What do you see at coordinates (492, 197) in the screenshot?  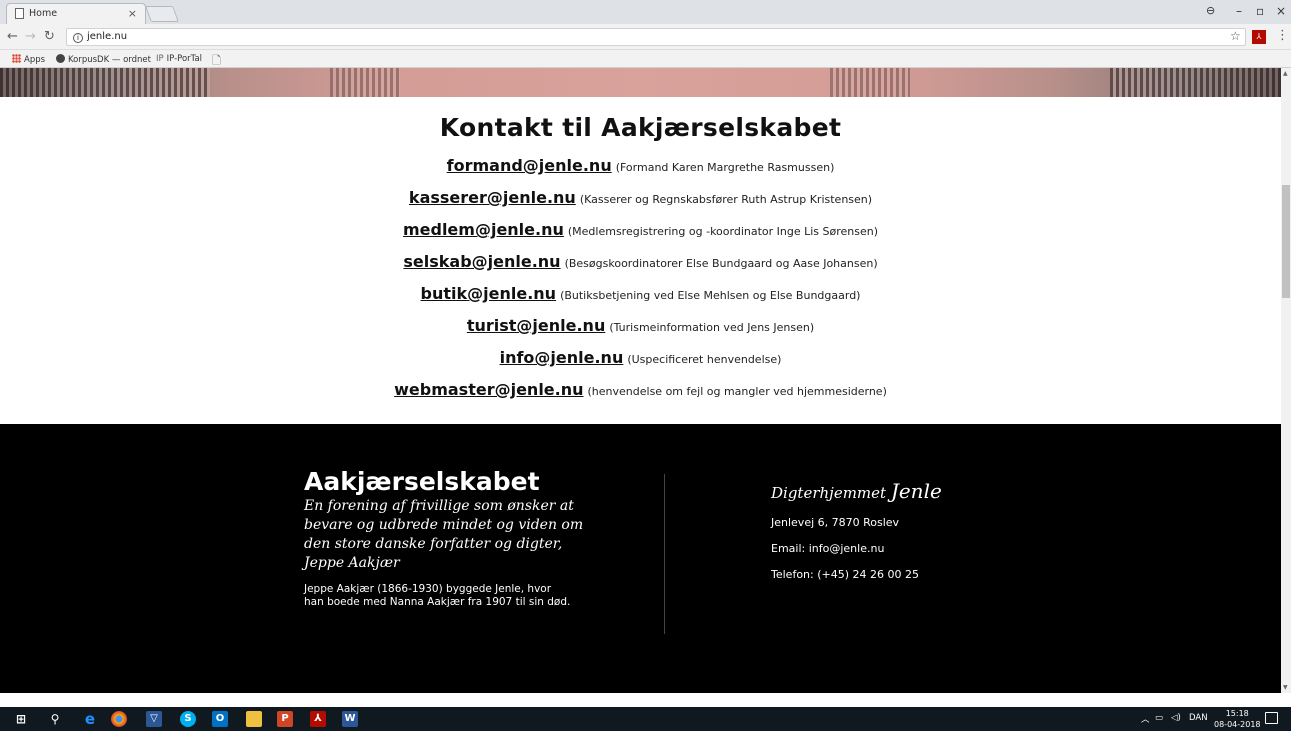 I see `email-link-kasserer: kasserer@jenle.nu` at bounding box center [492, 197].